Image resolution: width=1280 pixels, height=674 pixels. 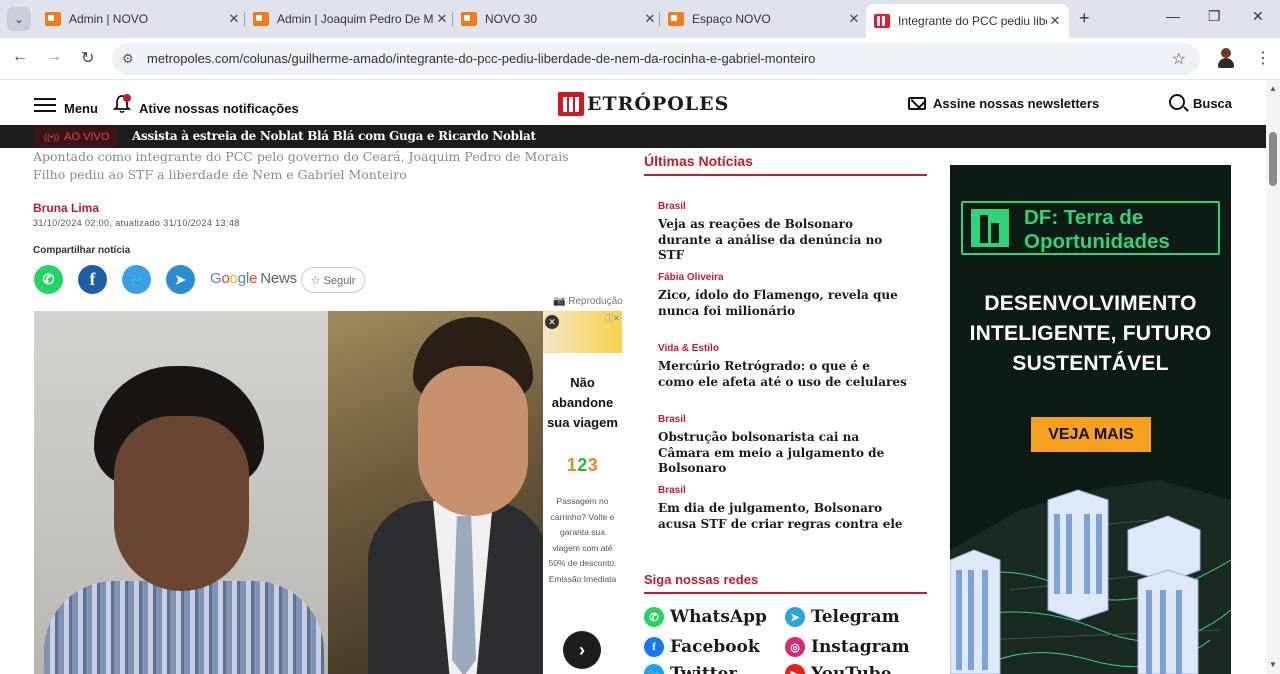 I want to click on news-category: Fábia Oliveira, so click(x=783, y=277).